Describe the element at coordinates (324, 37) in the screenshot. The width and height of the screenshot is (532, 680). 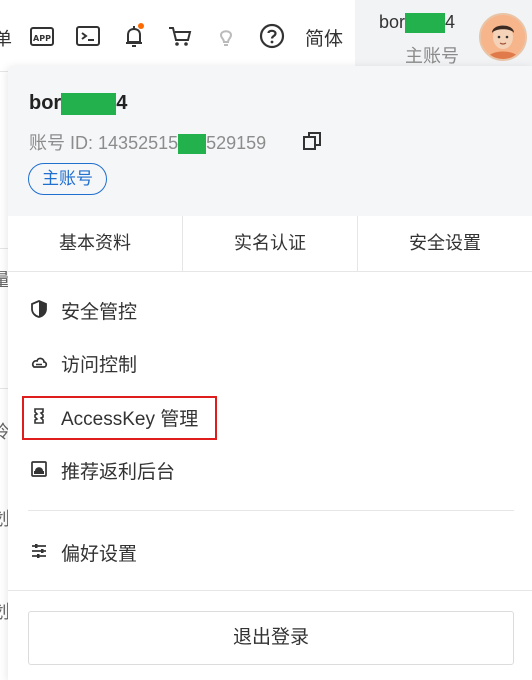
I see `language-switch: 简体` at that location.